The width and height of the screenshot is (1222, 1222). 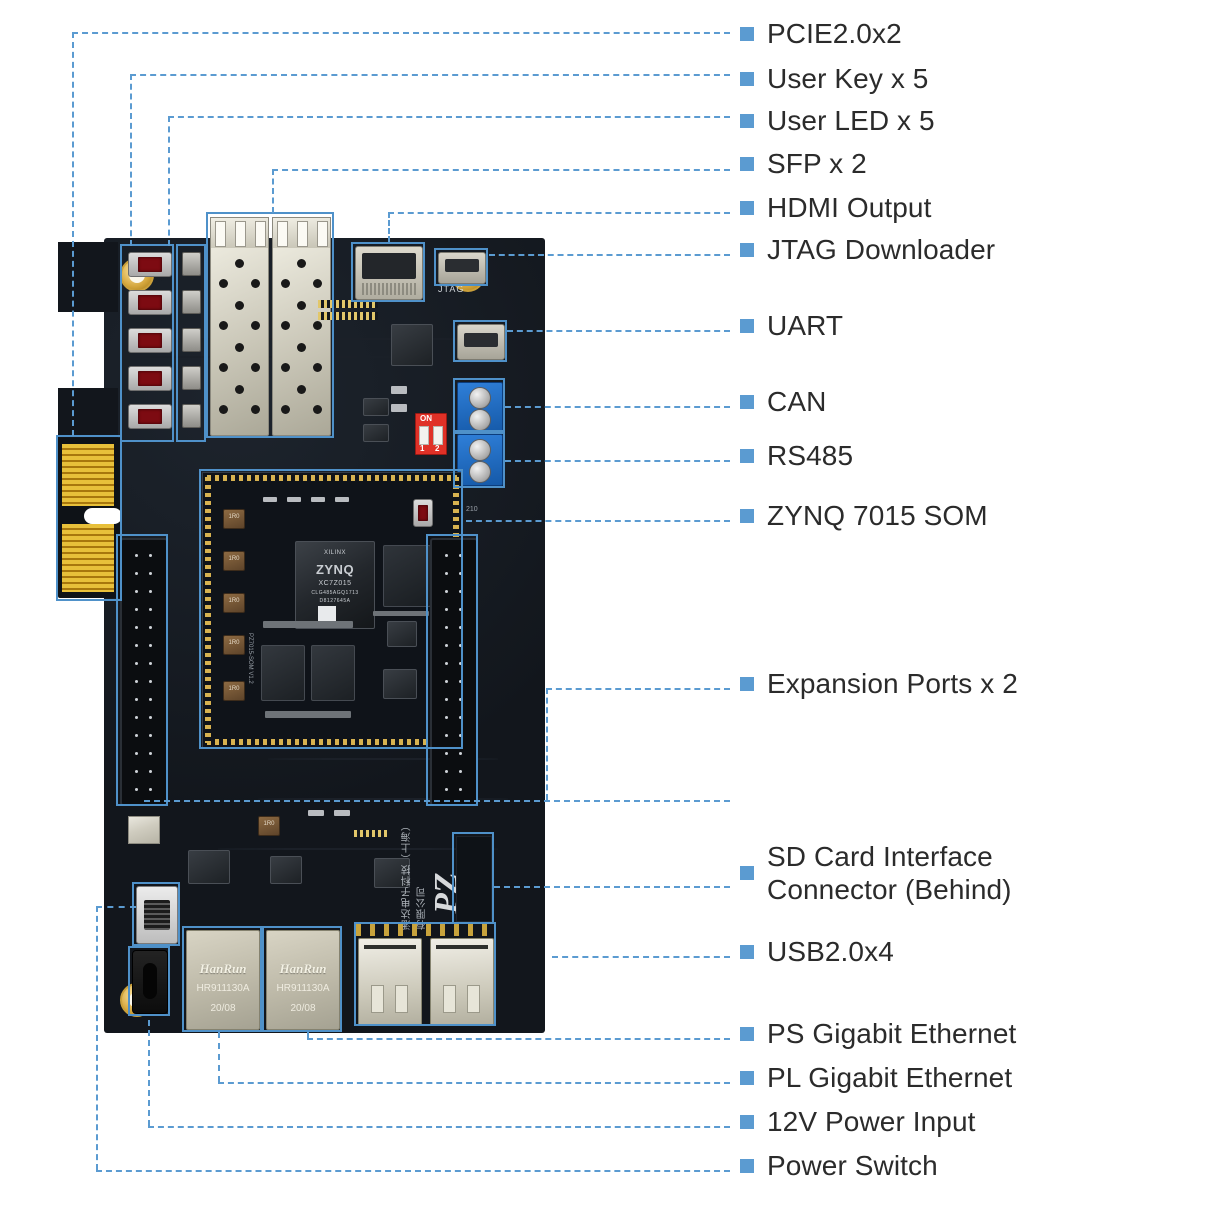 What do you see at coordinates (617, 461) in the screenshot?
I see `leader-rs485-h` at bounding box center [617, 461].